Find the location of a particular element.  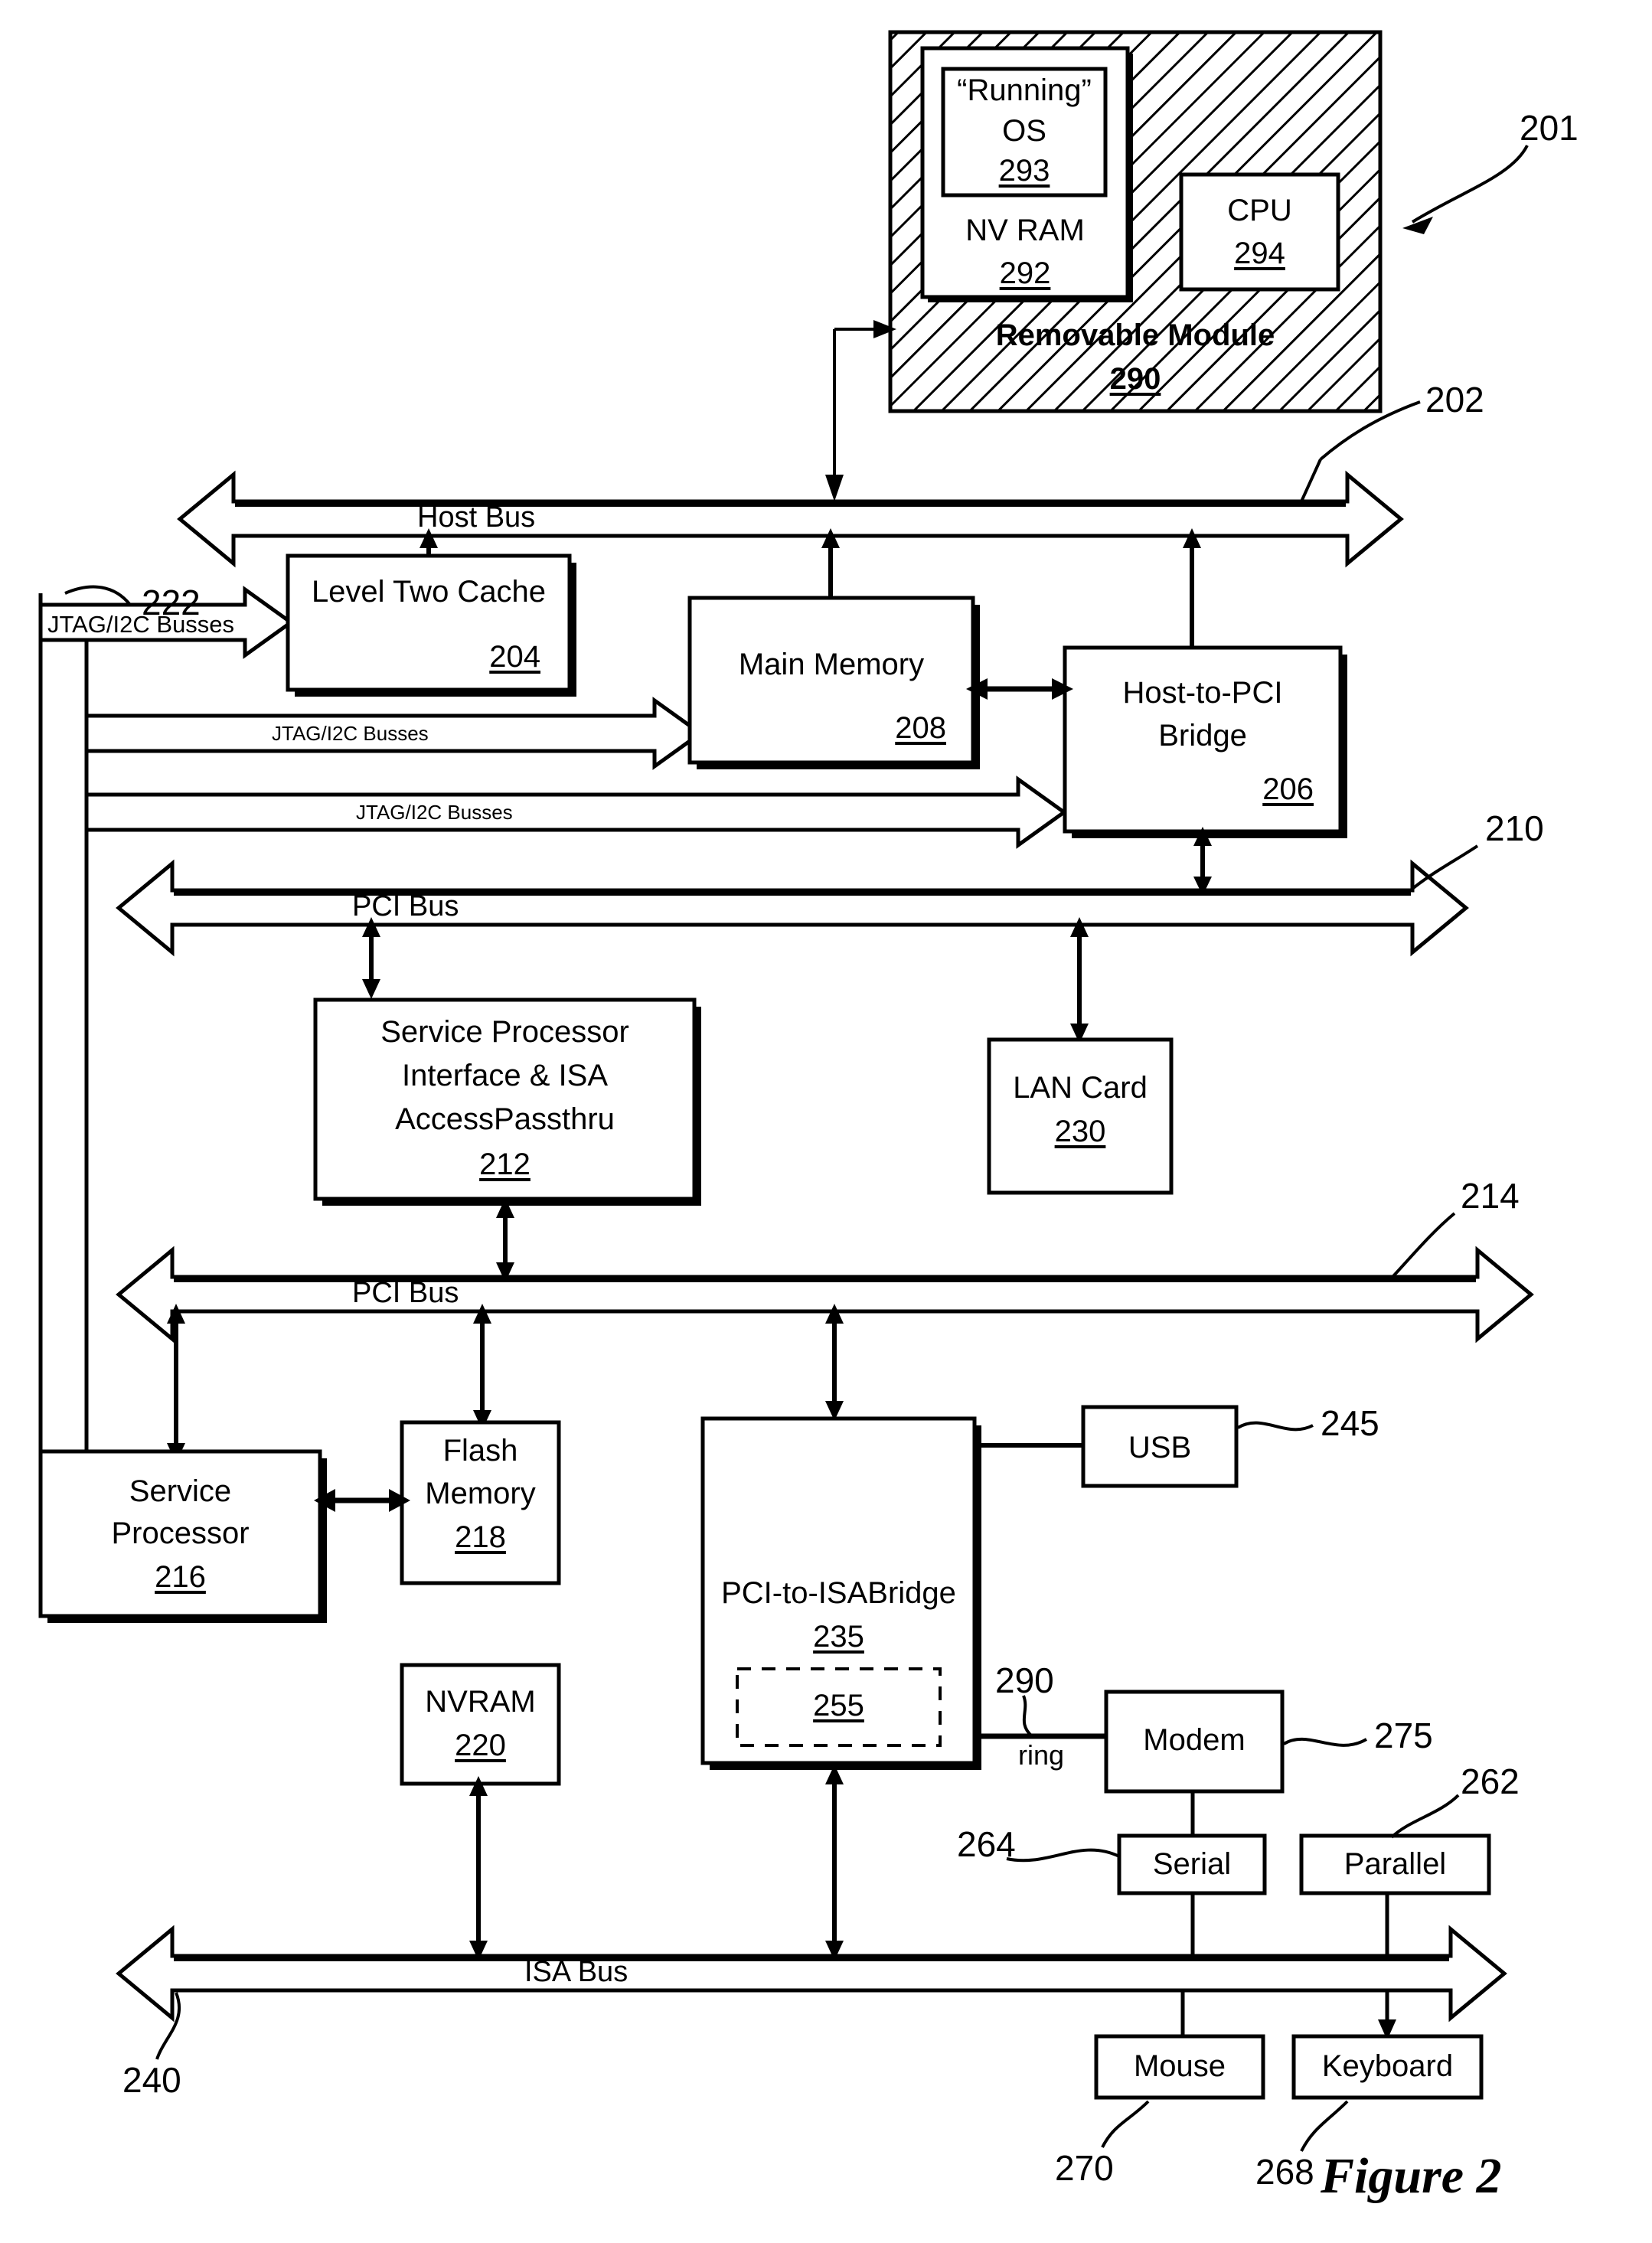

os-label-line2: OS is located at coordinates (1024, 131).